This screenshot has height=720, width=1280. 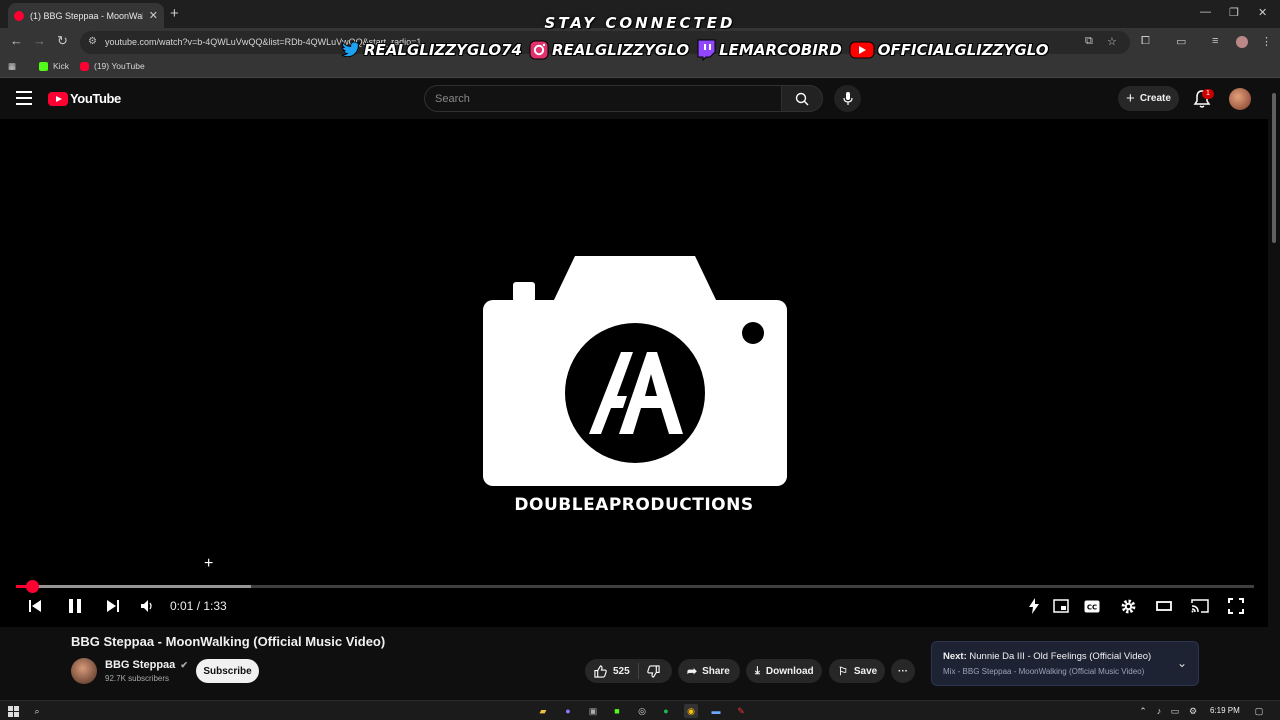 I want to click on windows-taskbar: ⌕ ▰ ● ▣ ■ ◎ ● ◉ ▬ ✎ ⌃ ♪ ▭ ⚙ 6:19 PM ▢, so click(x=640, y=710).